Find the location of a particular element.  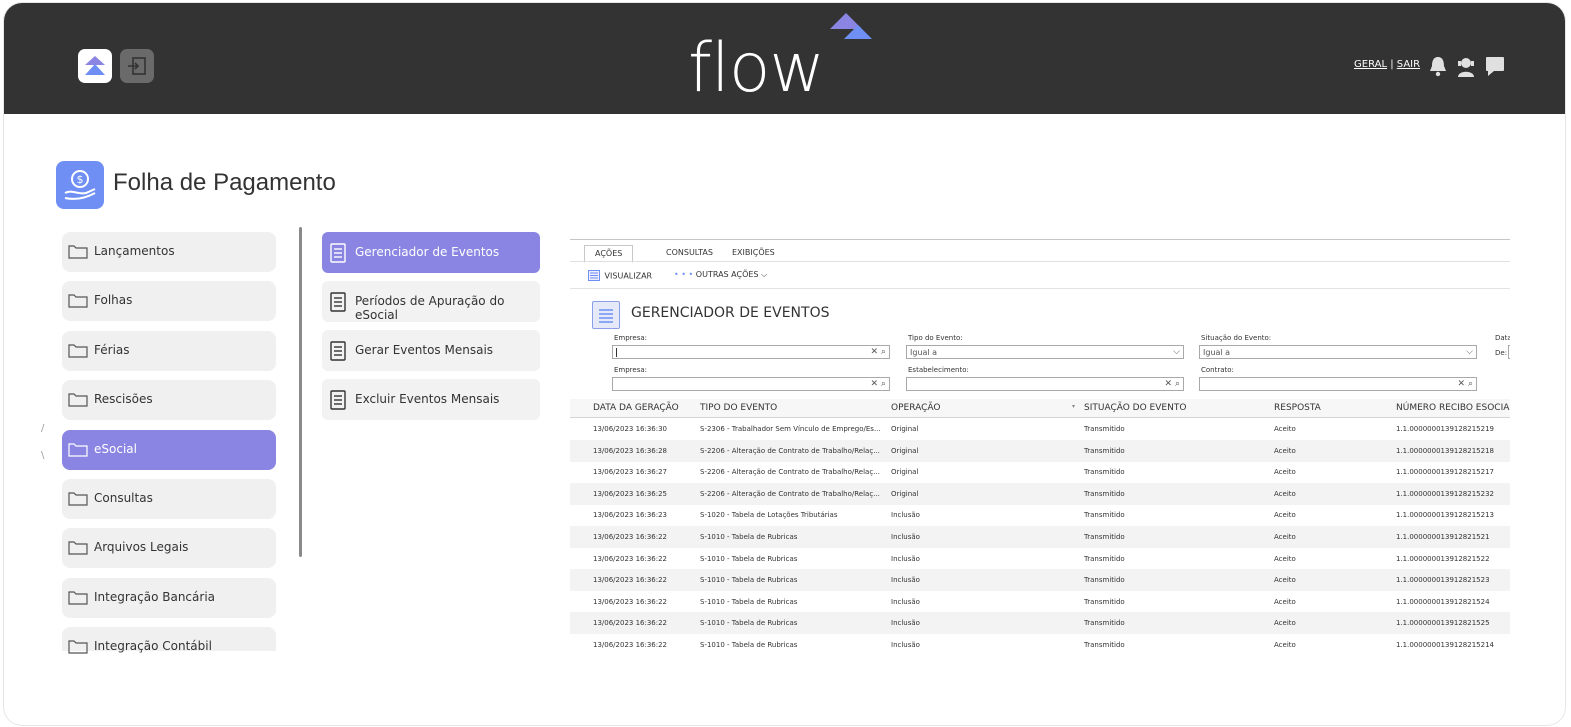

grid-list-icon is located at coordinates (606, 315).